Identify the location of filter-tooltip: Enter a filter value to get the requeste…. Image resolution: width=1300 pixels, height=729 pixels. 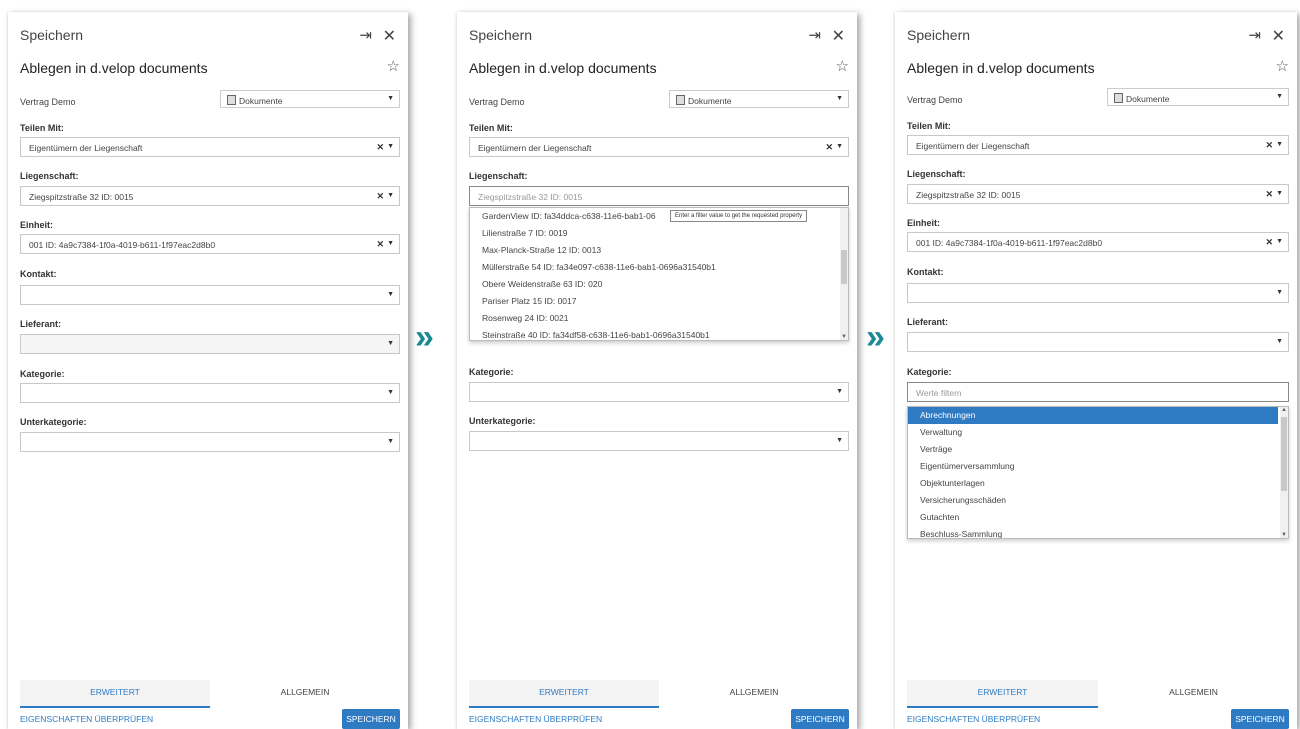
(739, 216).